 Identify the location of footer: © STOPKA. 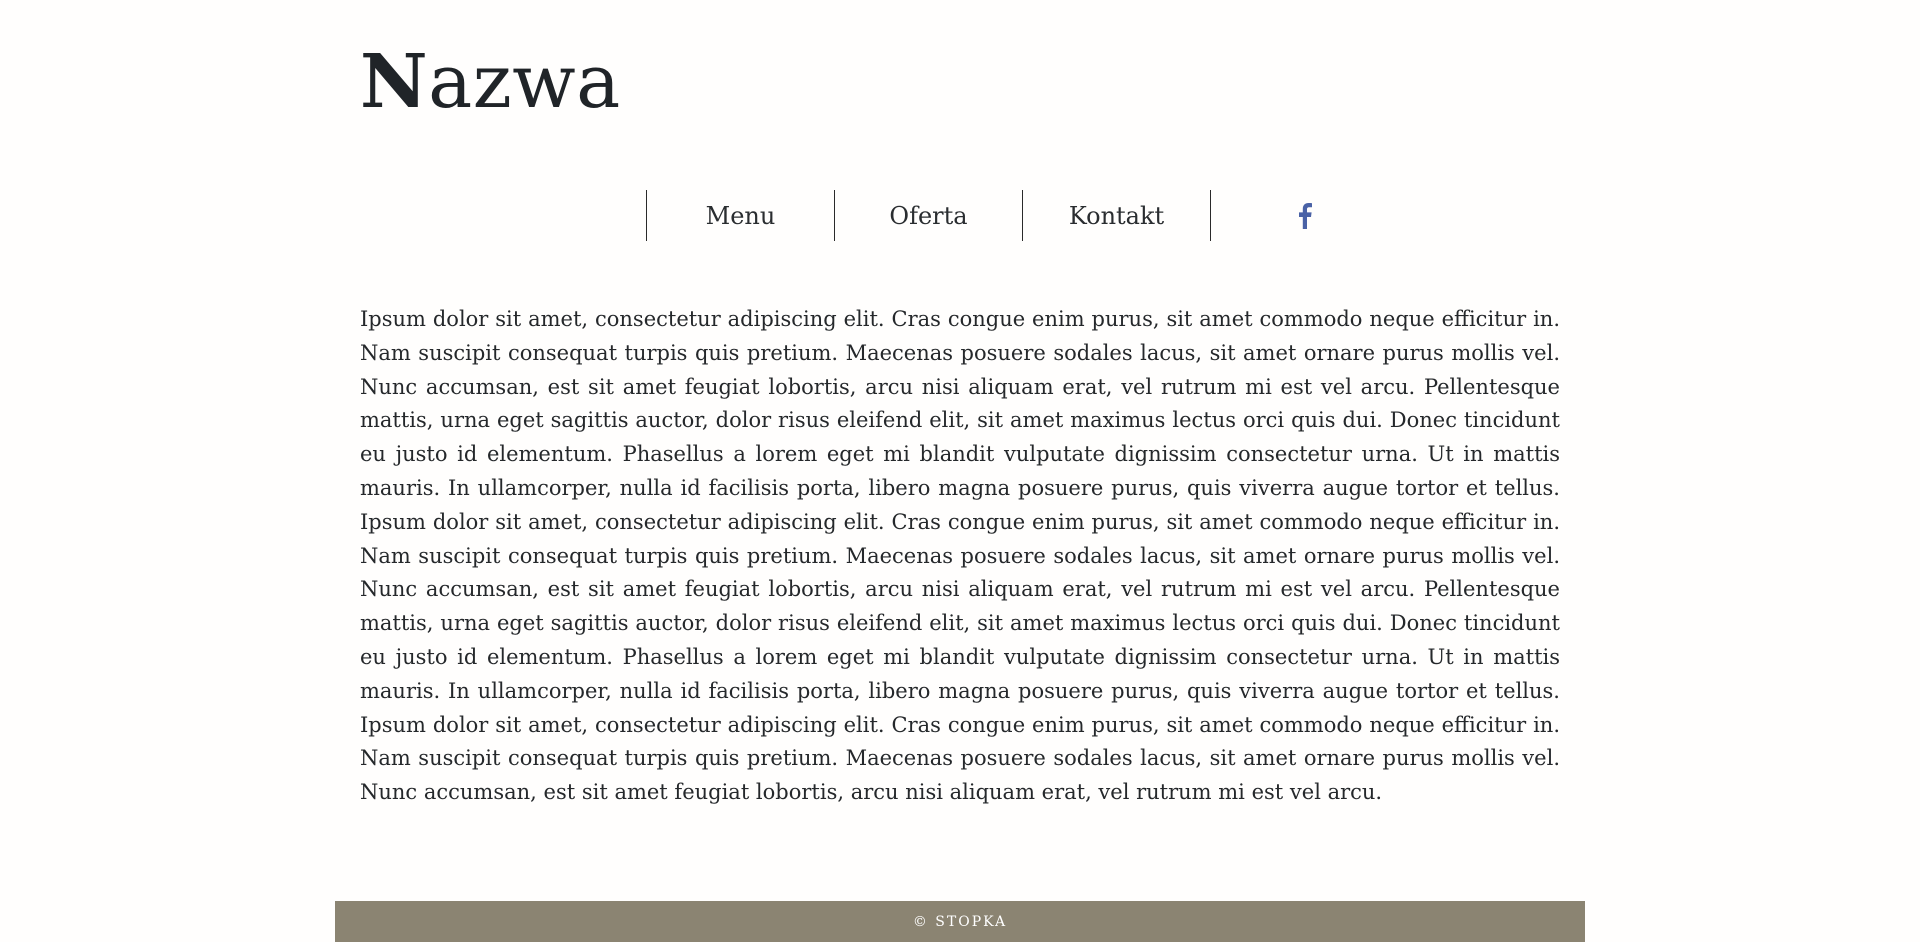
(960, 921).